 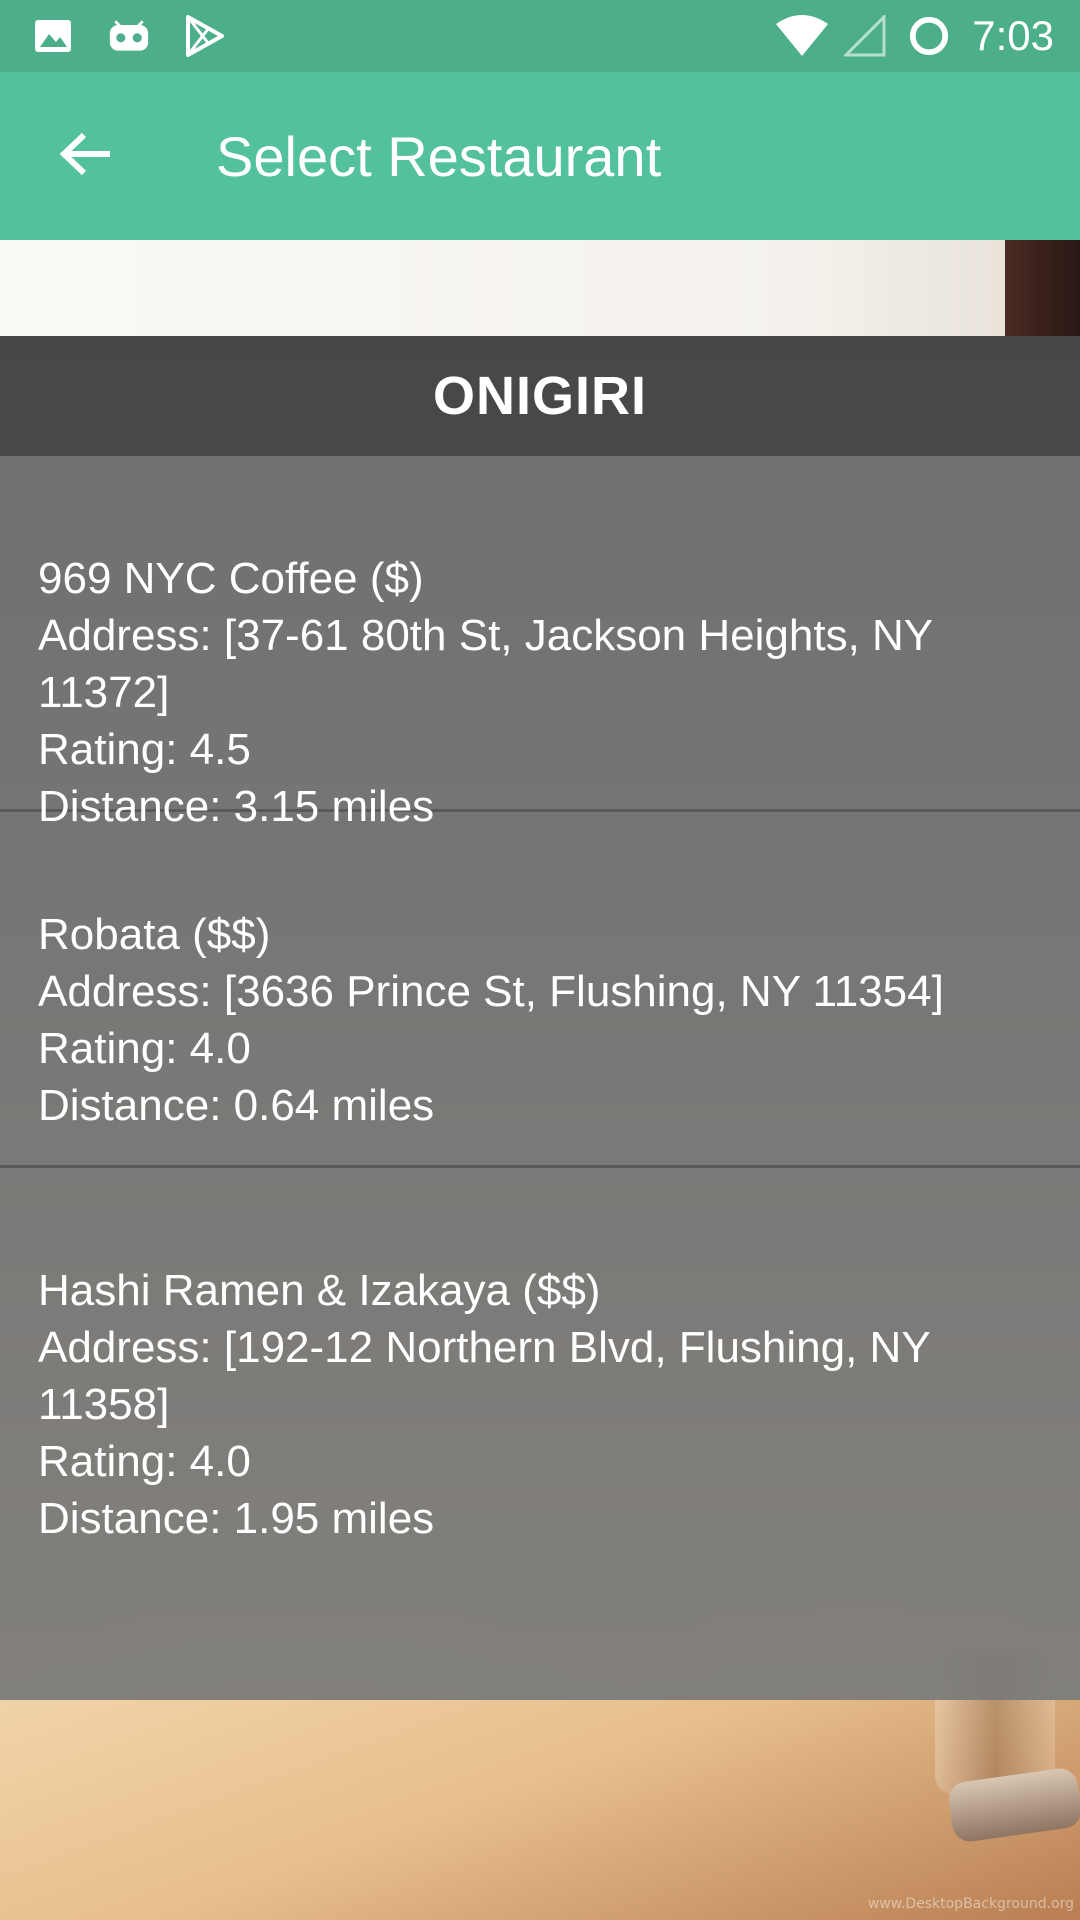 What do you see at coordinates (439, 156) in the screenshot?
I see `page-title: Select Restaurant` at bounding box center [439, 156].